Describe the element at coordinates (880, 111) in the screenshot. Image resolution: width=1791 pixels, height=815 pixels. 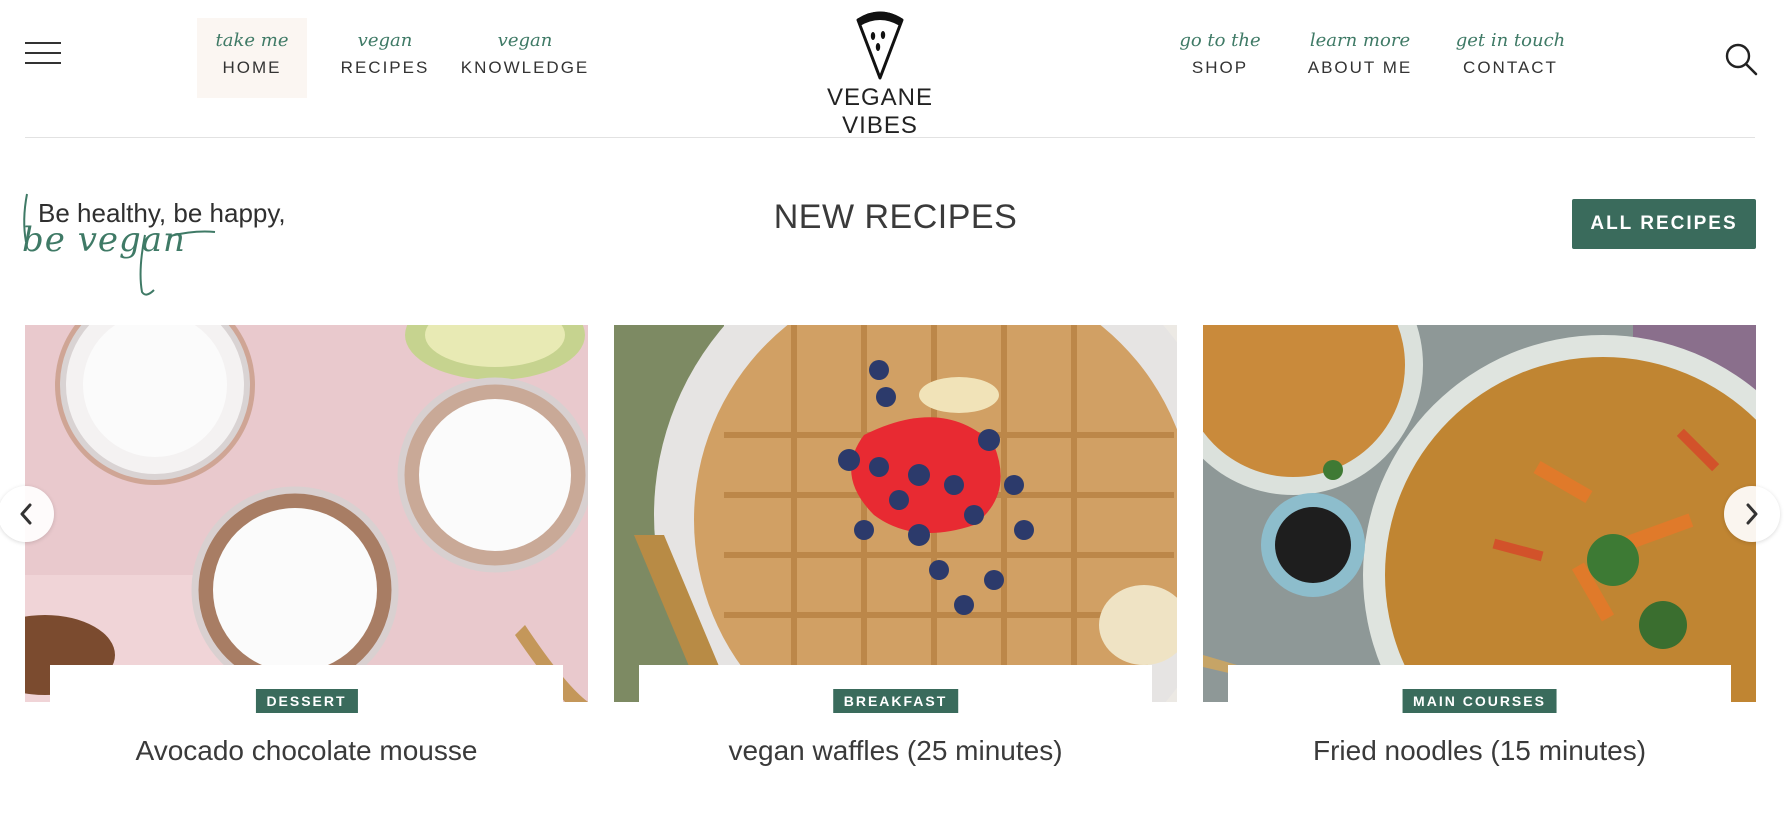
I see `logo-text: VEGANE VIBES` at that location.